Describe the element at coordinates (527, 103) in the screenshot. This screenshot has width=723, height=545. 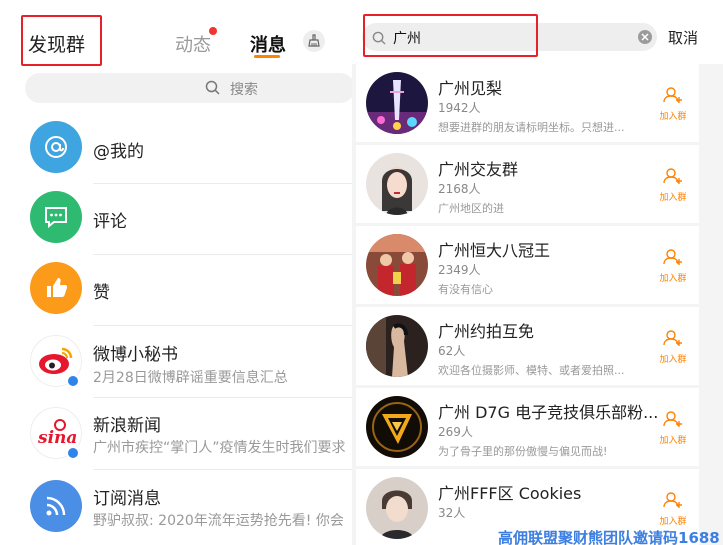
I see `group-result-item: 广州见梨 1942人 想要进群的朋友请标明坐标。只想进... 加入群` at that location.